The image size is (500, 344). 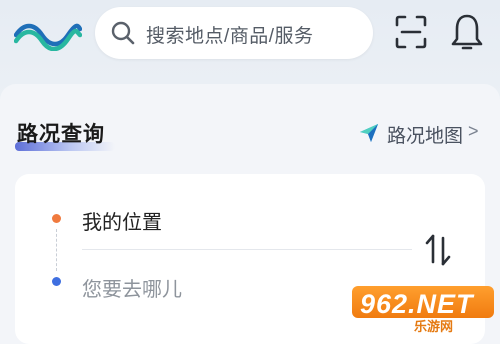 What do you see at coordinates (369, 133) in the screenshot?
I see `map-arrow-icon` at bounding box center [369, 133].